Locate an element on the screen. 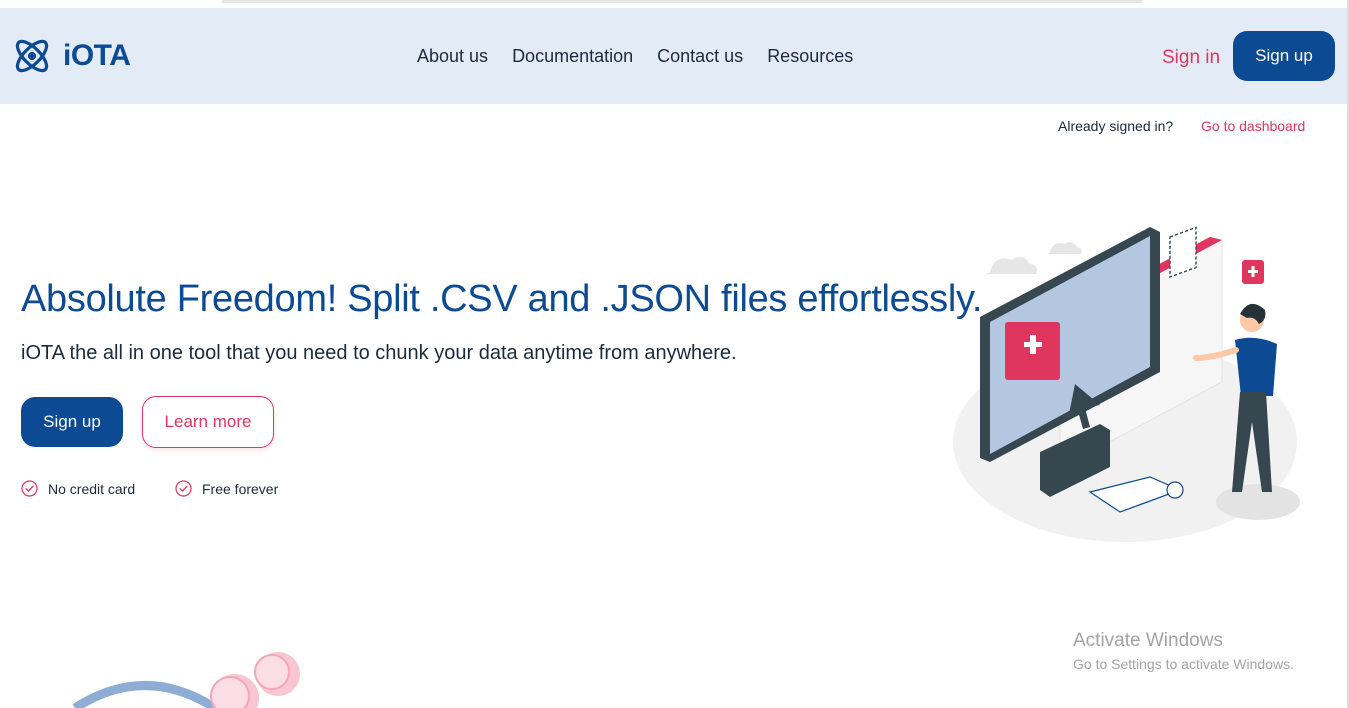 The height and width of the screenshot is (708, 1349). nav-resources: Resources is located at coordinates (810, 56).